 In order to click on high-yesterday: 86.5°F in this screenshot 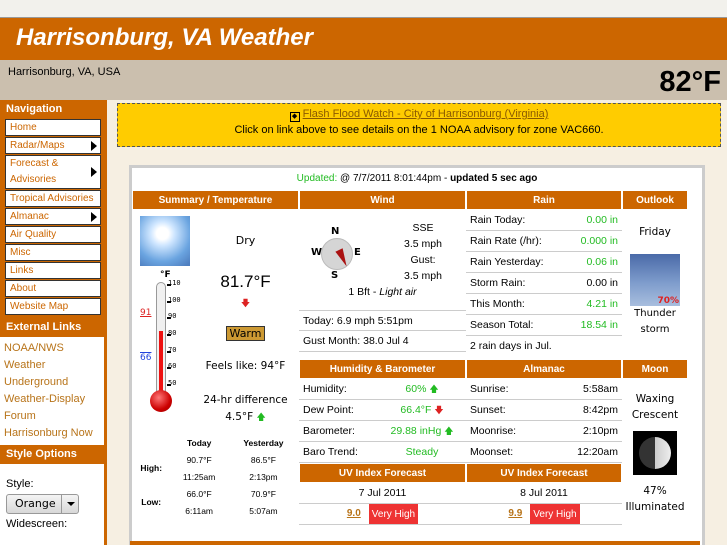, I will do `click(263, 459)`.